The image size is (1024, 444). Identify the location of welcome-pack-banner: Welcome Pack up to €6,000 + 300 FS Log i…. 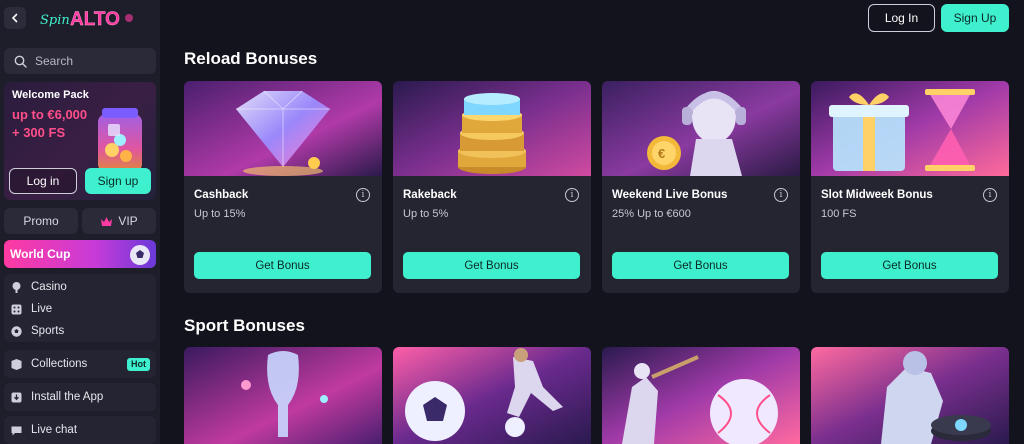
(80, 141).